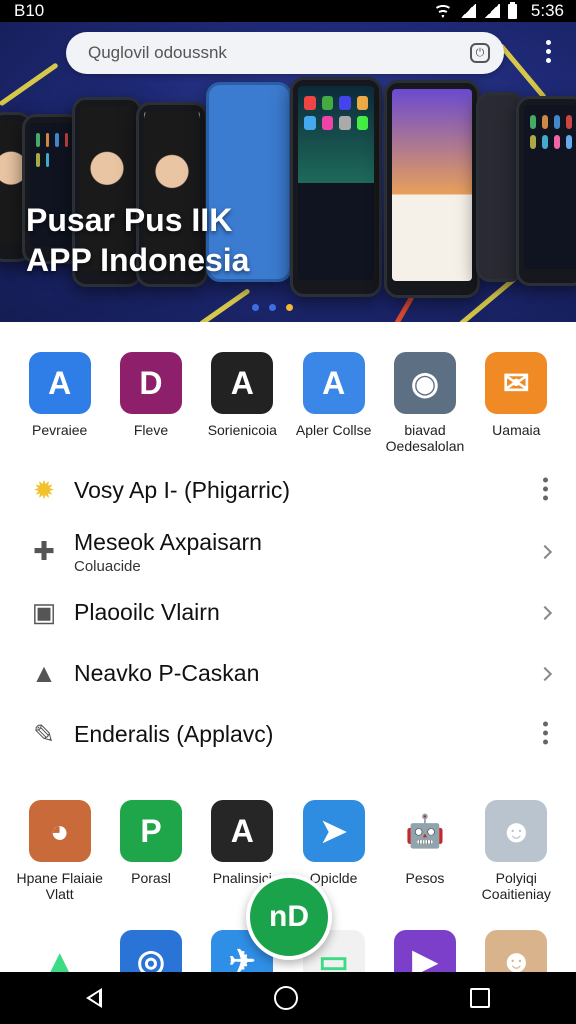 This screenshot has width=576, height=1024. Describe the element at coordinates (242, 831) in the screenshot. I see `prism-app-icon: A` at that location.